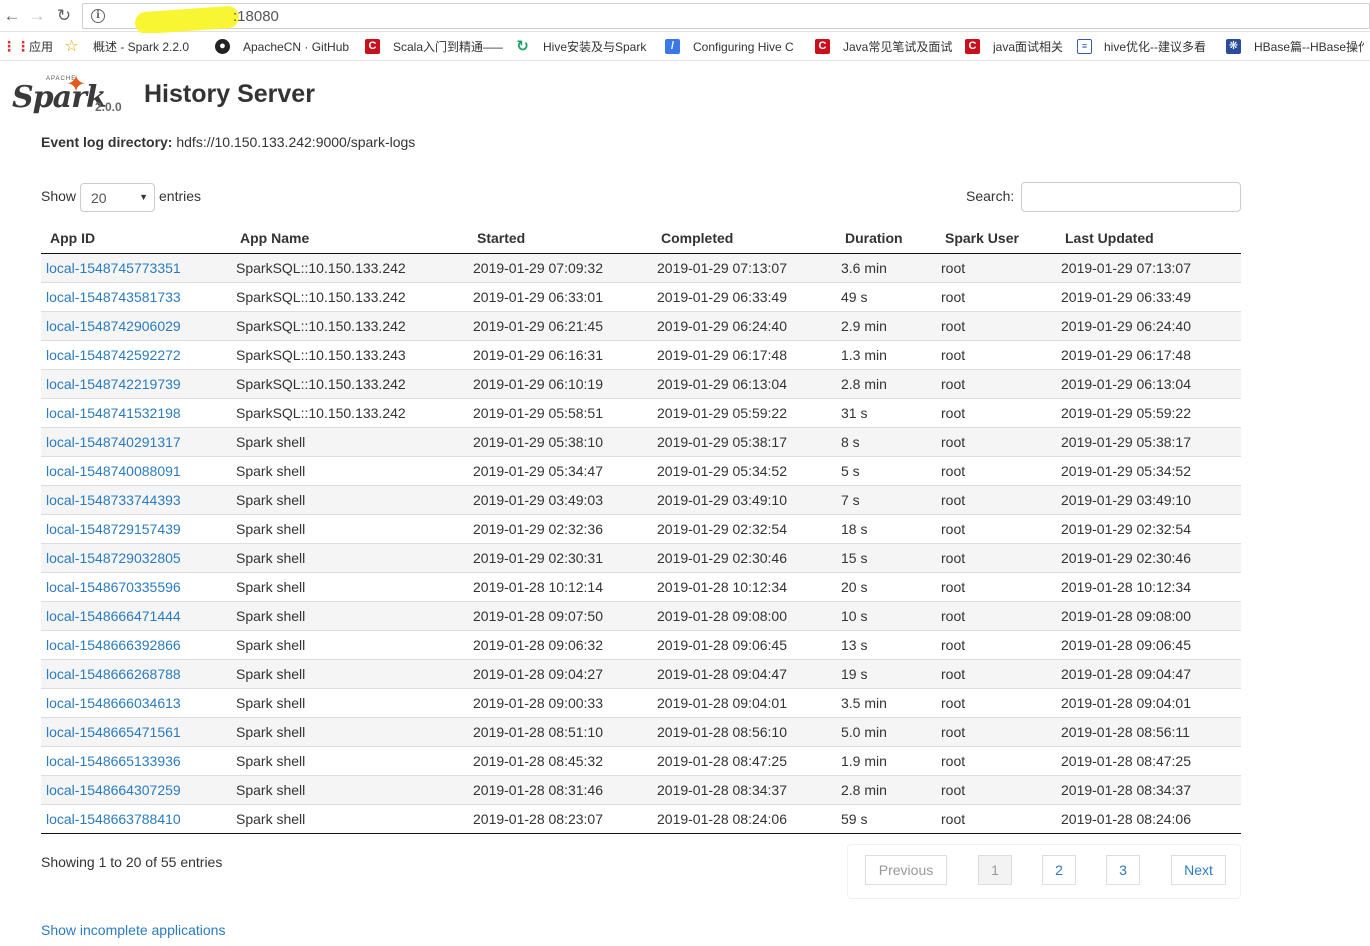  I want to click on cell-app-id: local-1548666392866, so click(136, 644).